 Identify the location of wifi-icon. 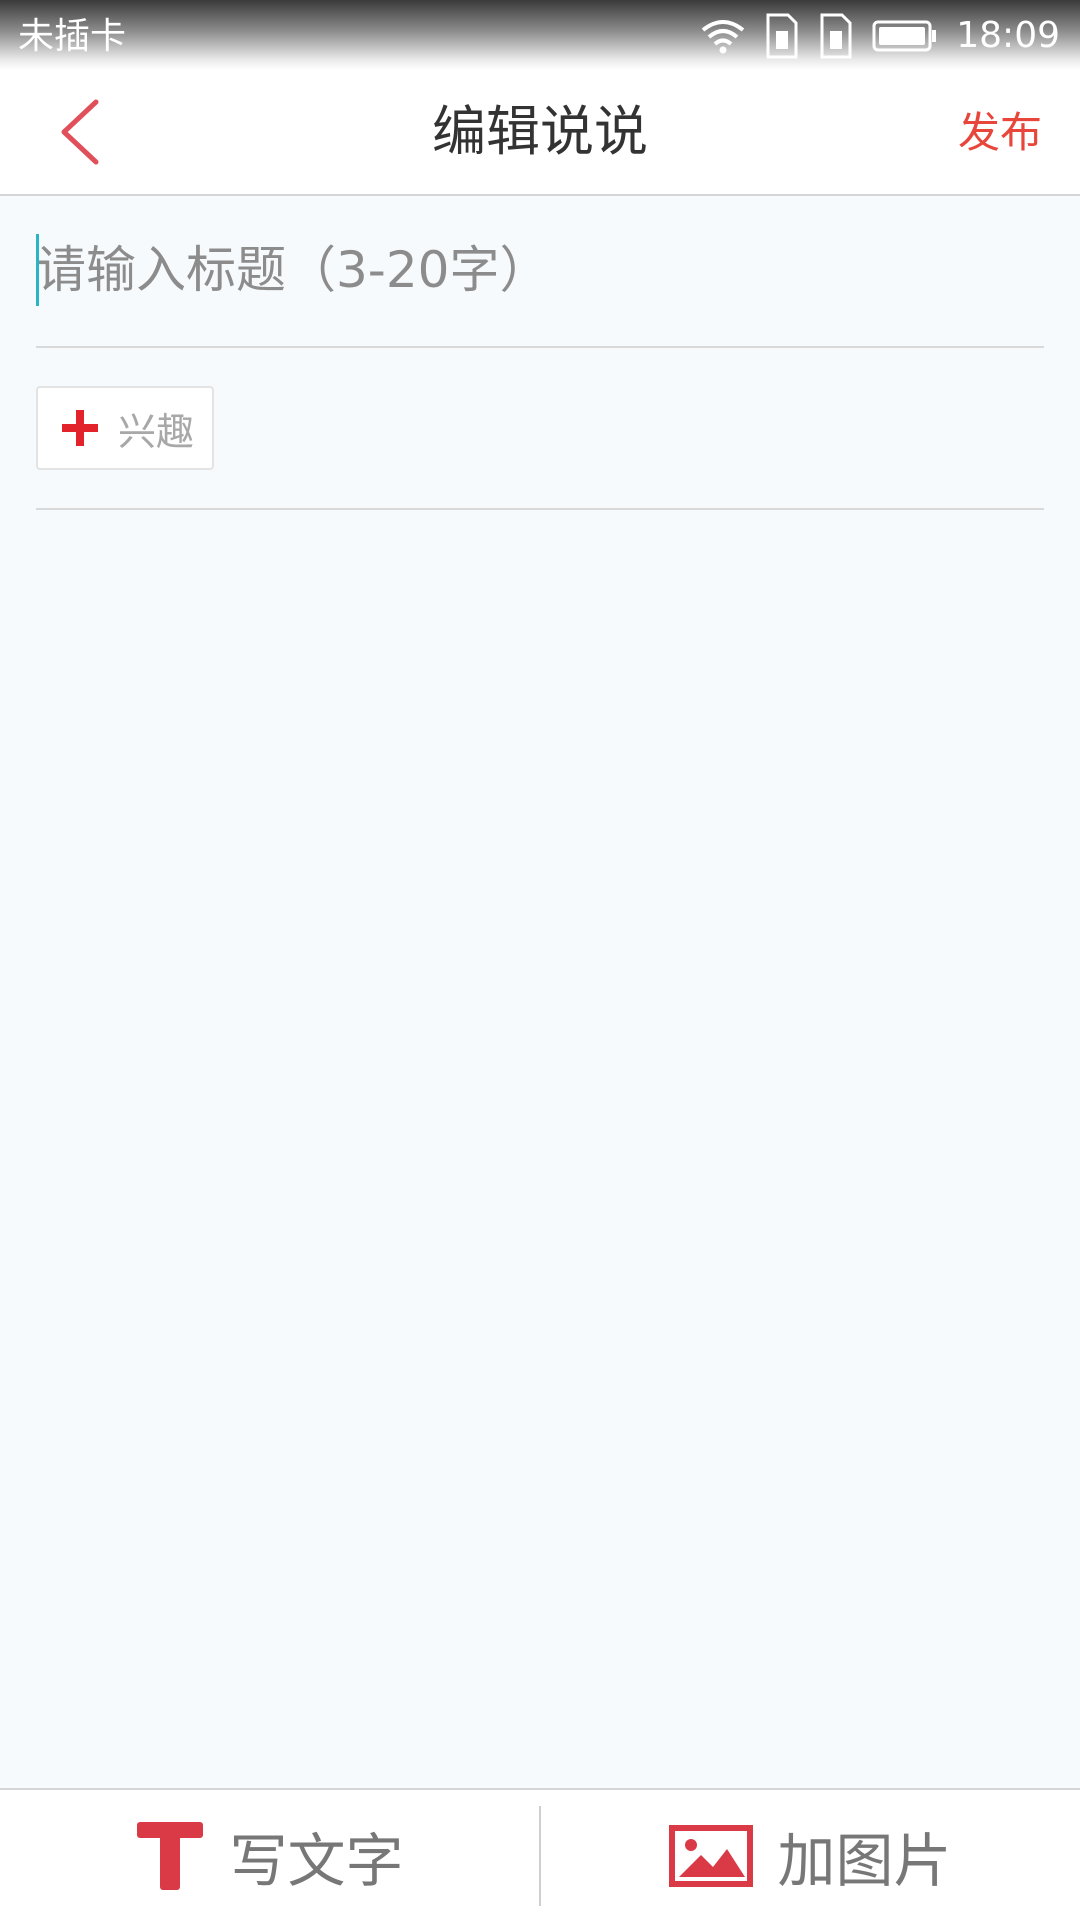
(723, 36).